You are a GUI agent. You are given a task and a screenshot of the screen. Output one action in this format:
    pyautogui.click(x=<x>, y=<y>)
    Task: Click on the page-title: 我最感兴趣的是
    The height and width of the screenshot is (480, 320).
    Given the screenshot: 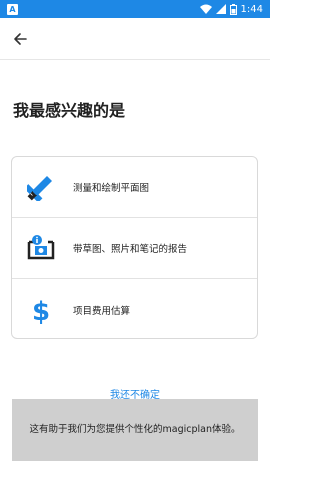 What is the action you would take?
    pyautogui.click(x=69, y=110)
    